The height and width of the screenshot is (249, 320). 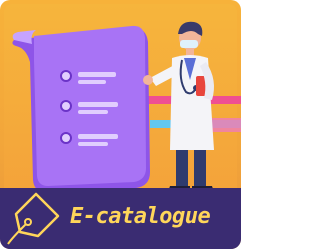 What do you see at coordinates (189, 44) in the screenshot?
I see `face-mask` at bounding box center [189, 44].